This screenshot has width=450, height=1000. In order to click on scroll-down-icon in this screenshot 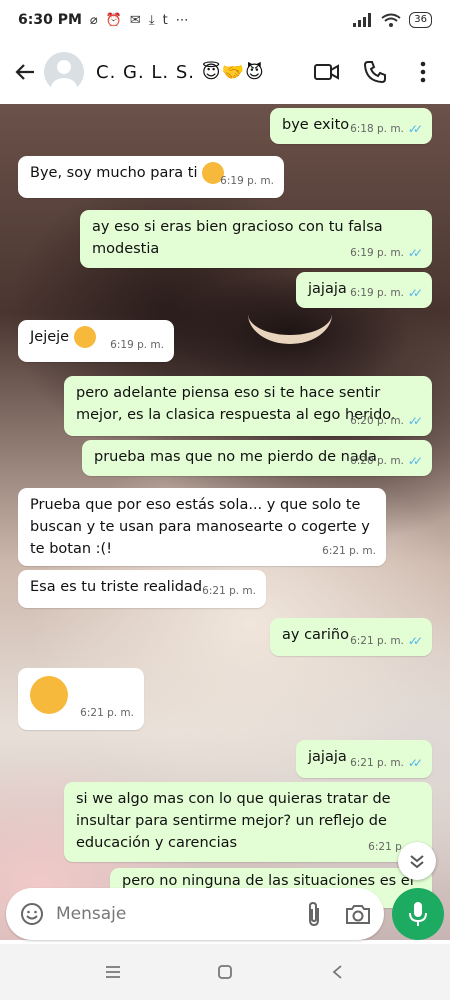, I will do `click(417, 862)`.